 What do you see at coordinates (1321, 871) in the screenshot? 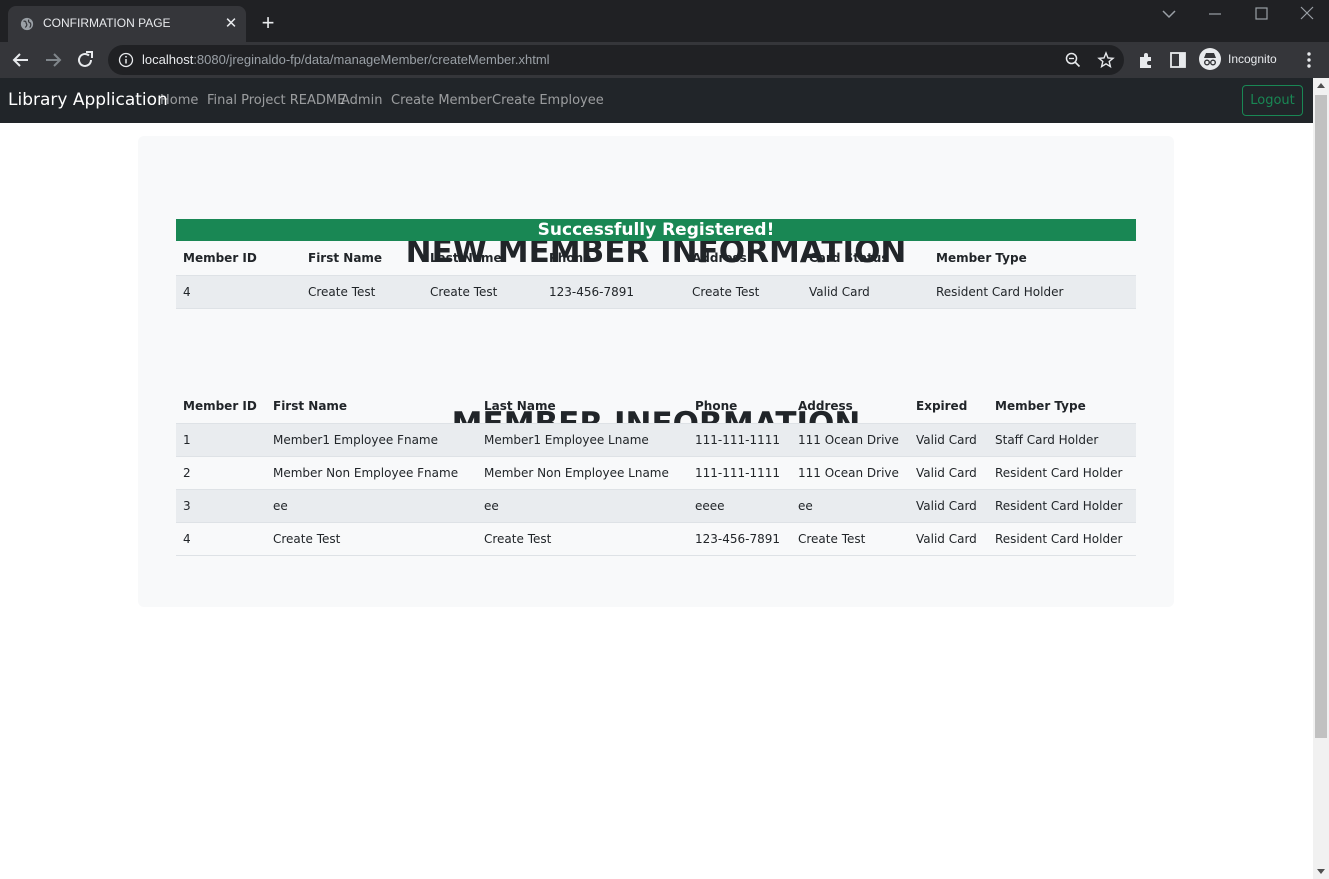
I see `scroll-down-arrow-icon` at bounding box center [1321, 871].